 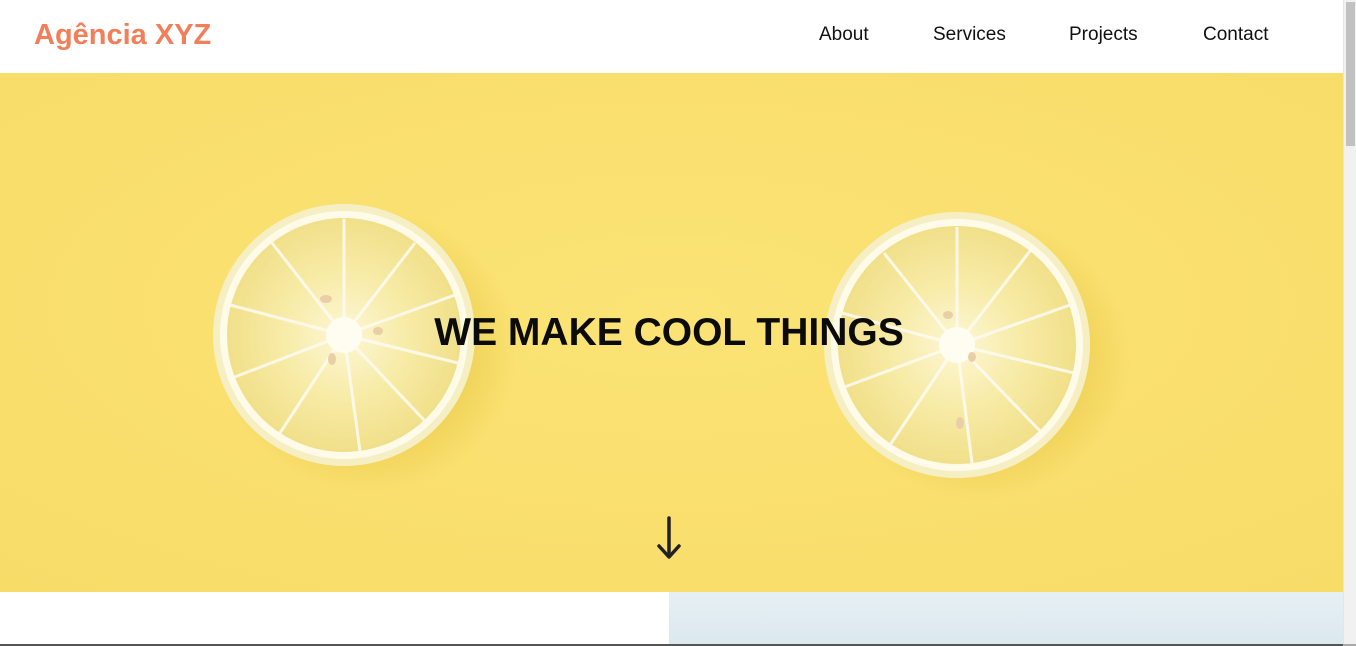 I want to click on nav-link-contact: Contact, so click(x=1235, y=35).